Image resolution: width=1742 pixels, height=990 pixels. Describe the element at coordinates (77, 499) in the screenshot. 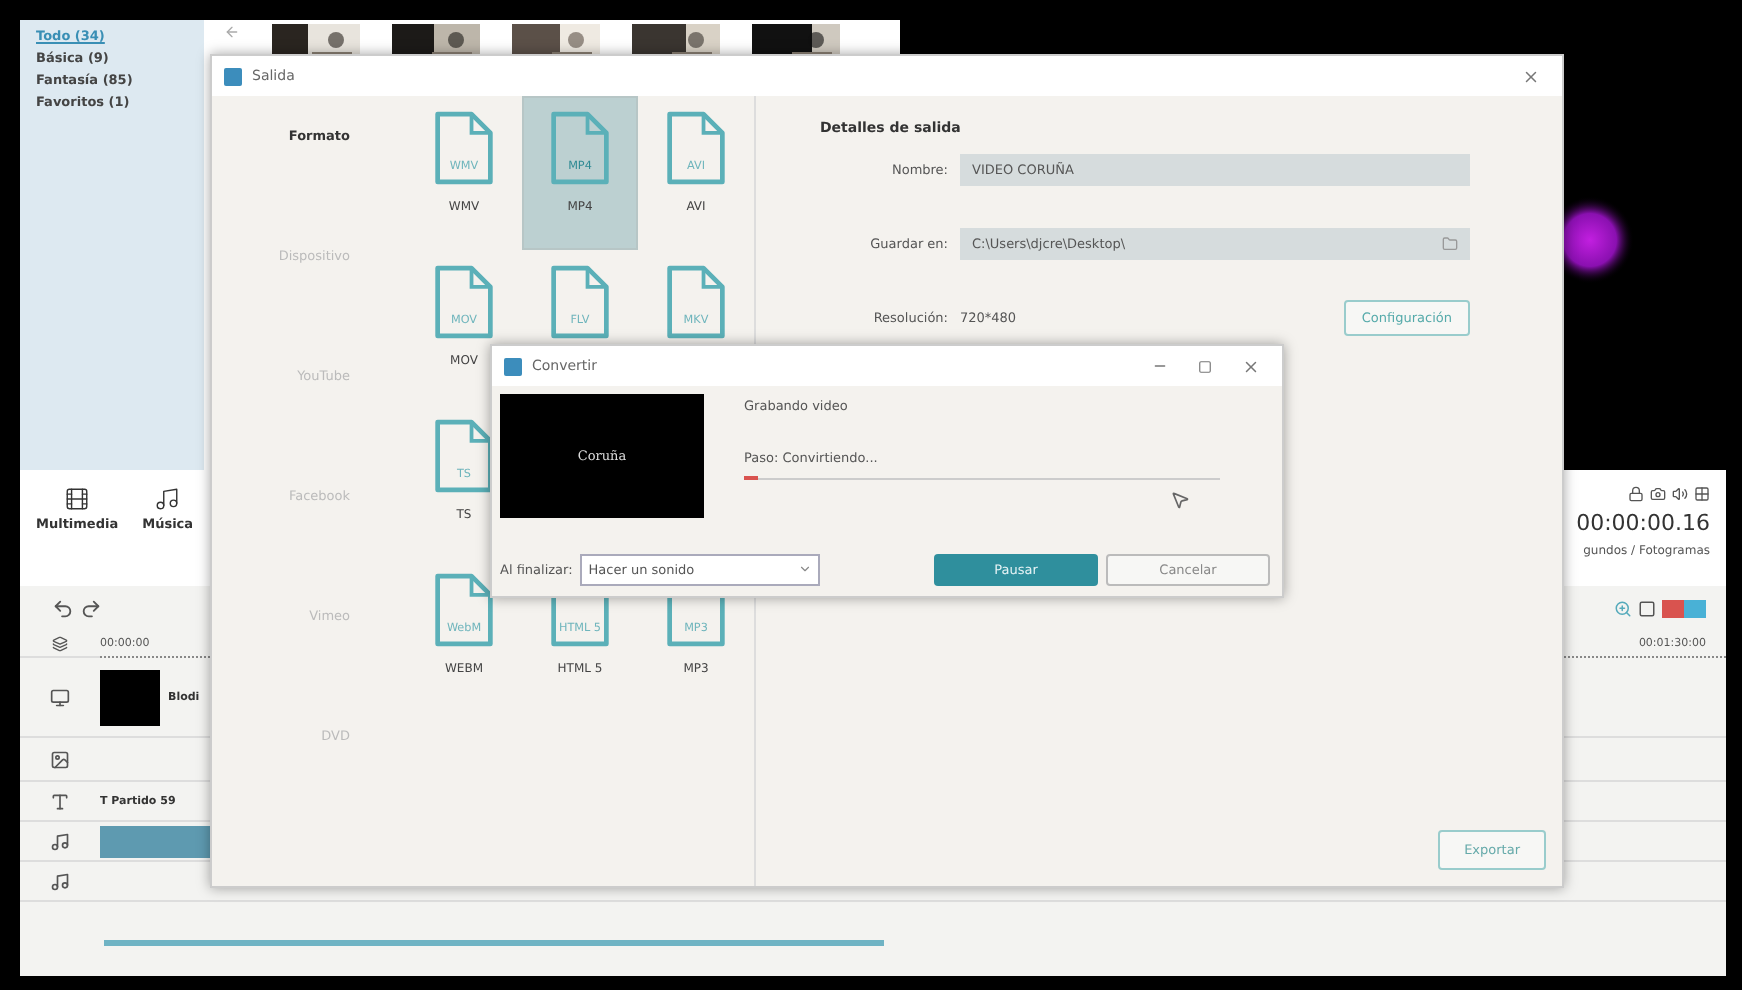

I see `film-icon` at that location.